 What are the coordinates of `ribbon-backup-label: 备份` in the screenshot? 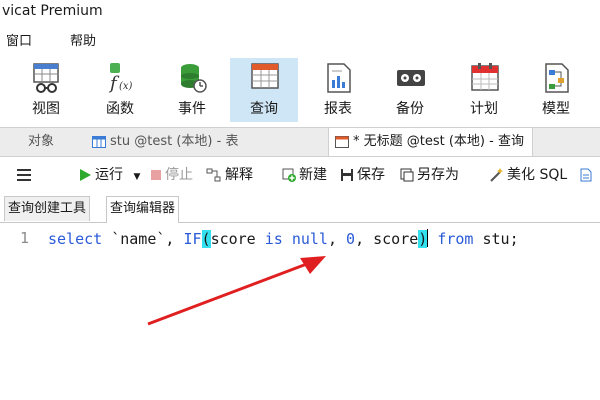 It's located at (410, 109).